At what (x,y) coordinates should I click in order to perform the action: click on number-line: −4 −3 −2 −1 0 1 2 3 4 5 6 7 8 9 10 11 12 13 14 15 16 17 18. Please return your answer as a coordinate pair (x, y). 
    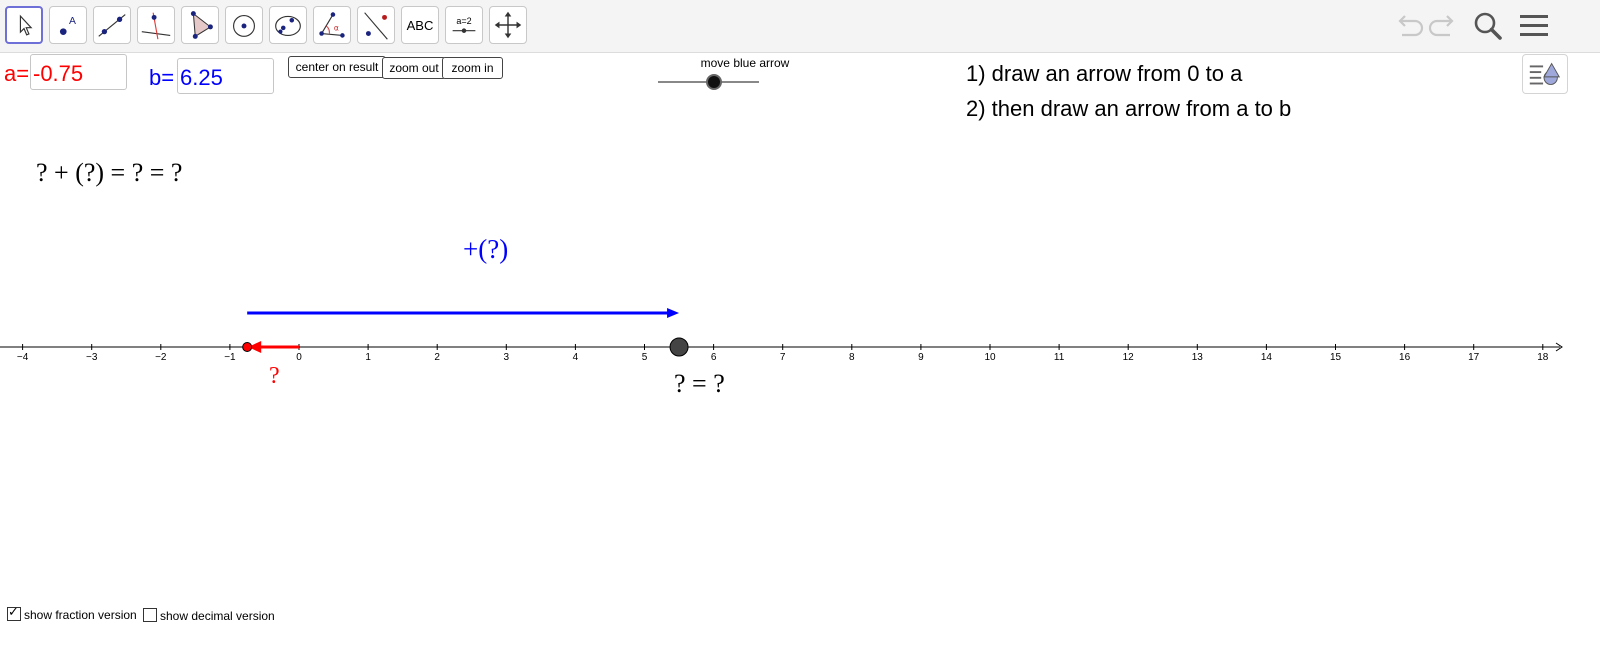
    Looking at the image, I should click on (781, 352).